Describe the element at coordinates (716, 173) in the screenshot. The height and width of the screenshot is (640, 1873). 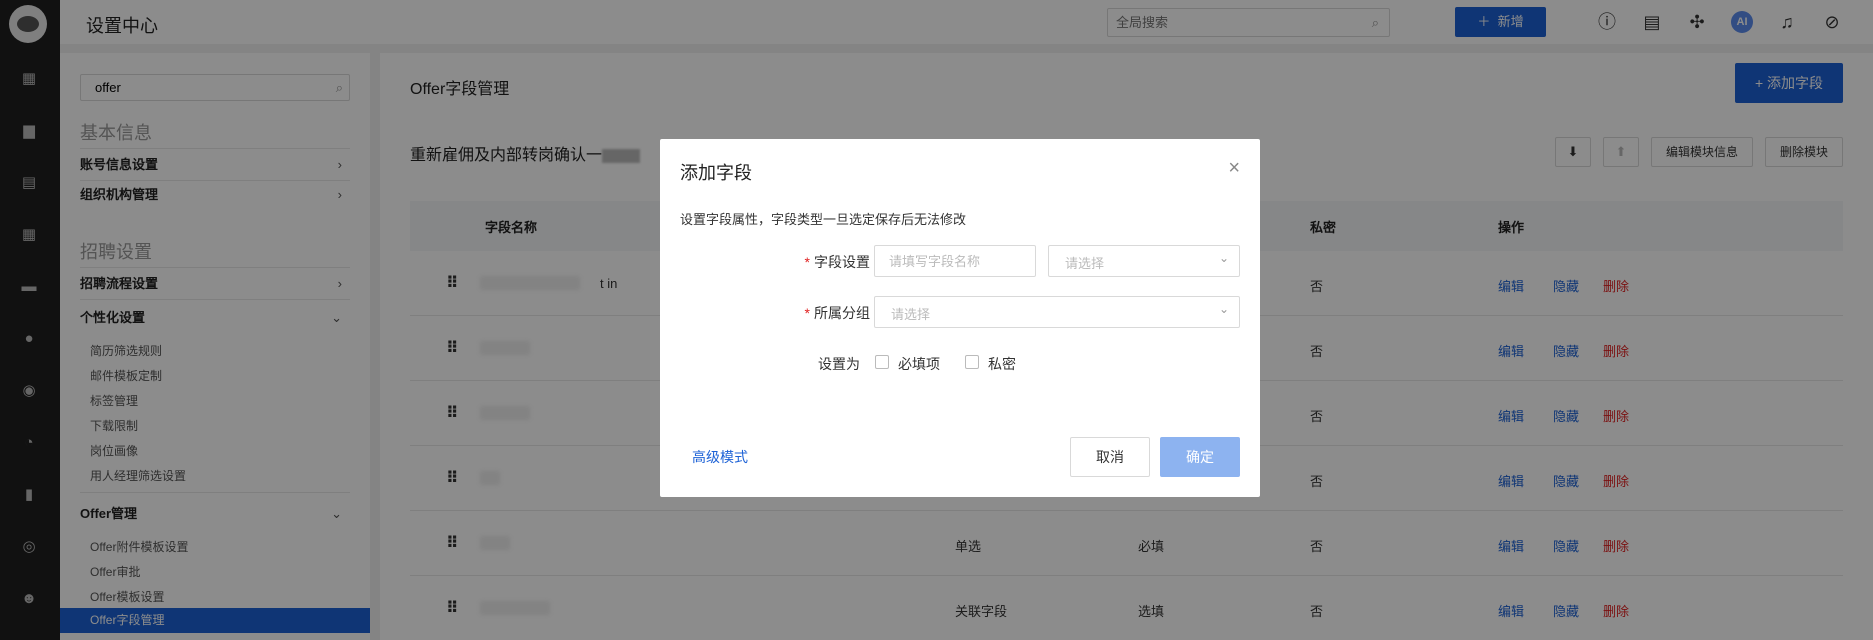
I see `dialog-title: 添加字段` at that location.